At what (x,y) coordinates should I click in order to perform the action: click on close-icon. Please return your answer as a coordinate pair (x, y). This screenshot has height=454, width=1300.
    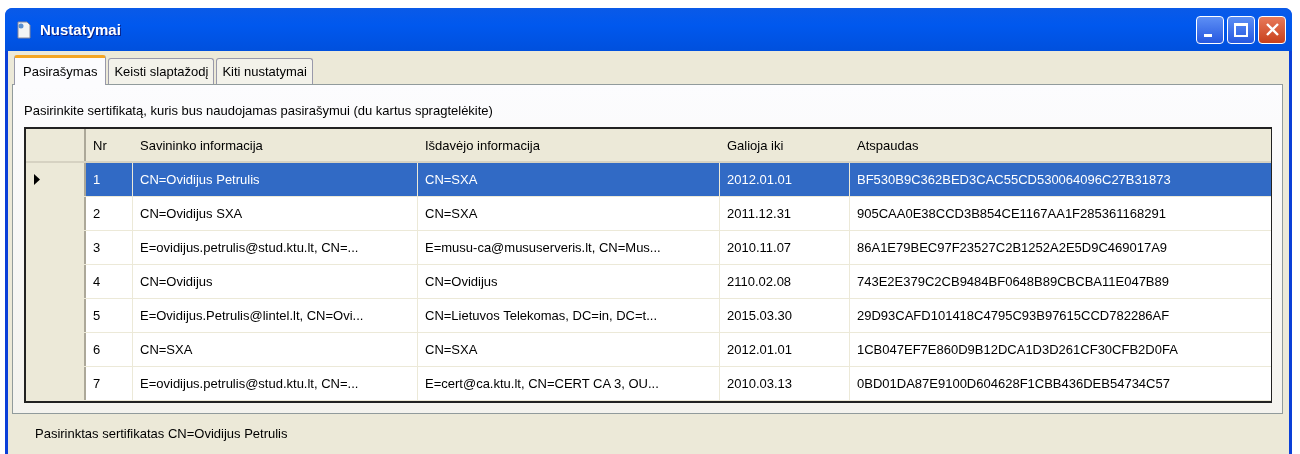
    Looking at the image, I should click on (1272, 29).